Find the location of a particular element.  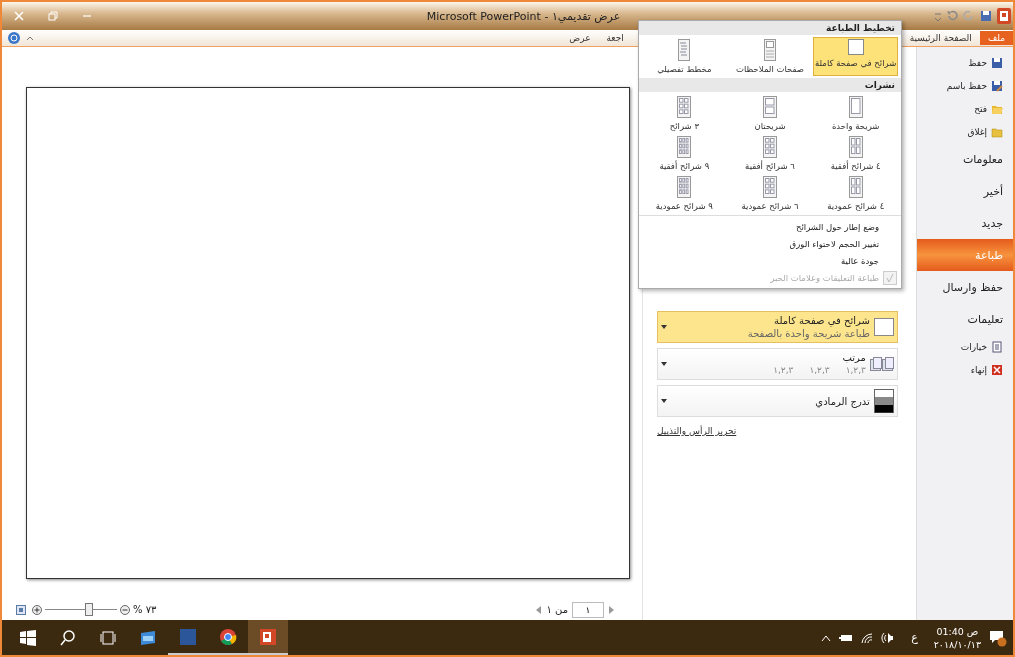

slide-app-button is located at coordinates (268, 637).